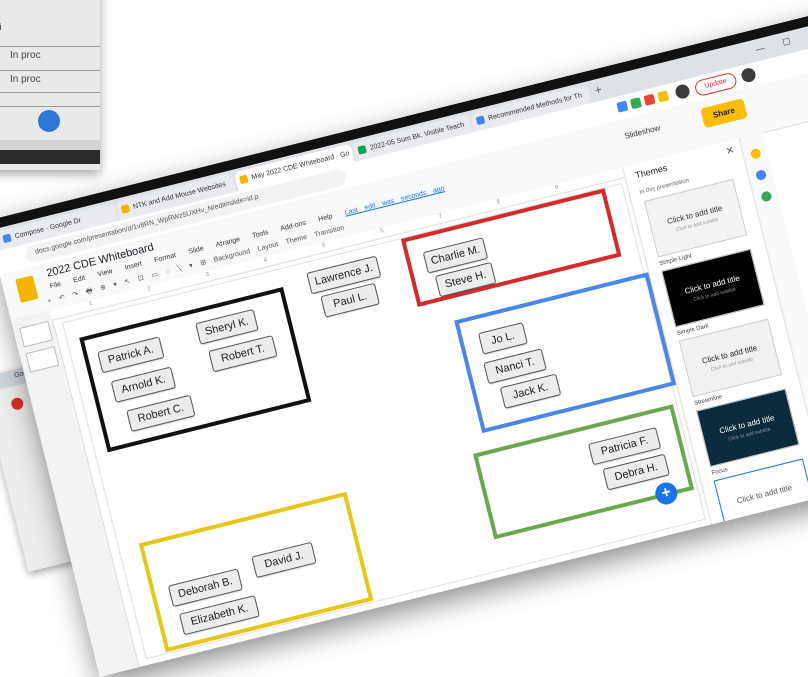 Image resolution: width=808 pixels, height=677 pixels. Describe the element at coordinates (502, 338) in the screenshot. I see `name-chip: Jo L.` at that location.